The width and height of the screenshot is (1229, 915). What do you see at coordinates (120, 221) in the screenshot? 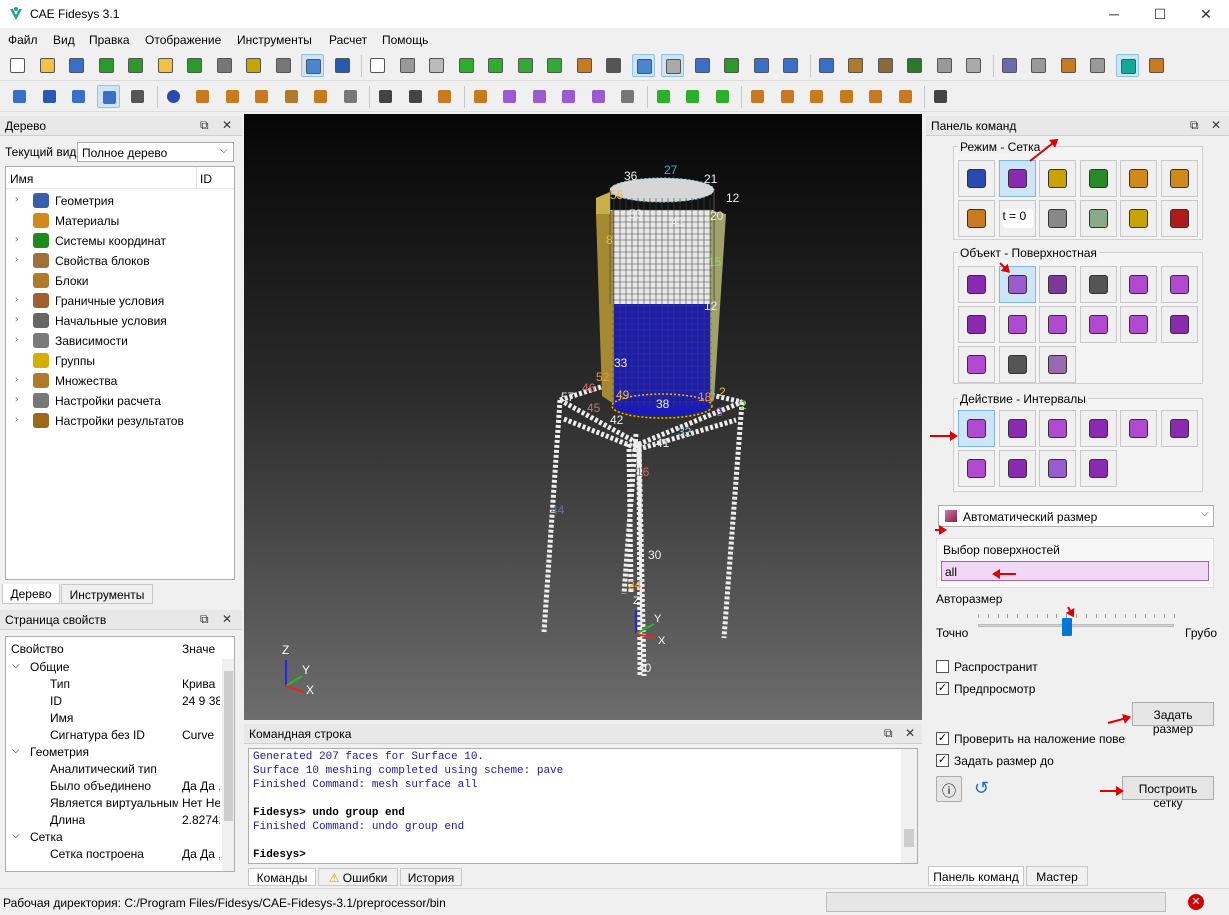
I see `tree-item: Материалы` at bounding box center [120, 221].